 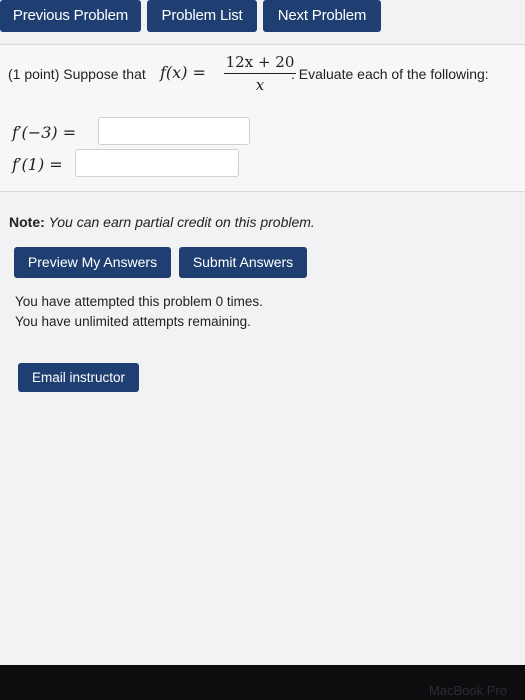 What do you see at coordinates (70, 16) in the screenshot?
I see `previous-problem-button: Previous Problem` at bounding box center [70, 16].